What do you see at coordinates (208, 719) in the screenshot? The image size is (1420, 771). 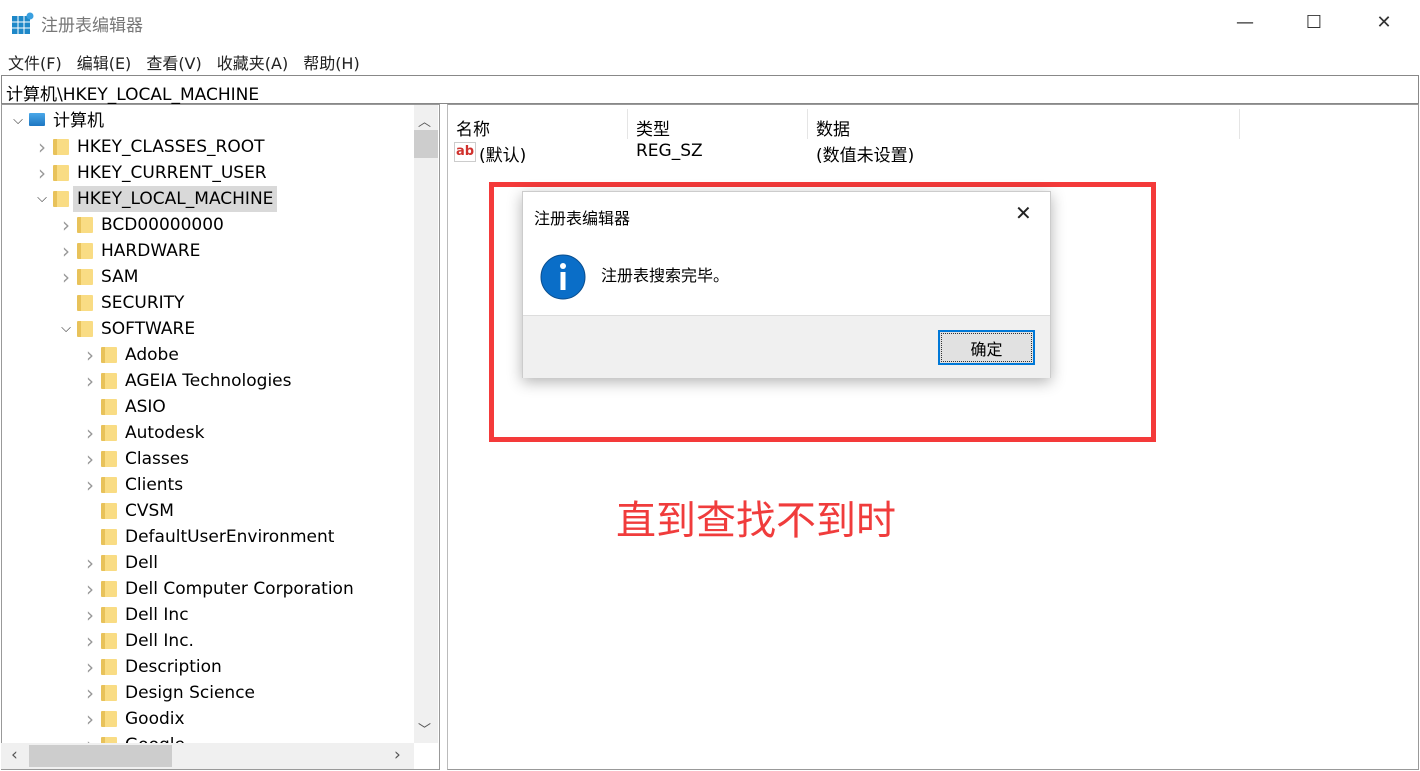 I see `tree-item: › Goodix` at bounding box center [208, 719].